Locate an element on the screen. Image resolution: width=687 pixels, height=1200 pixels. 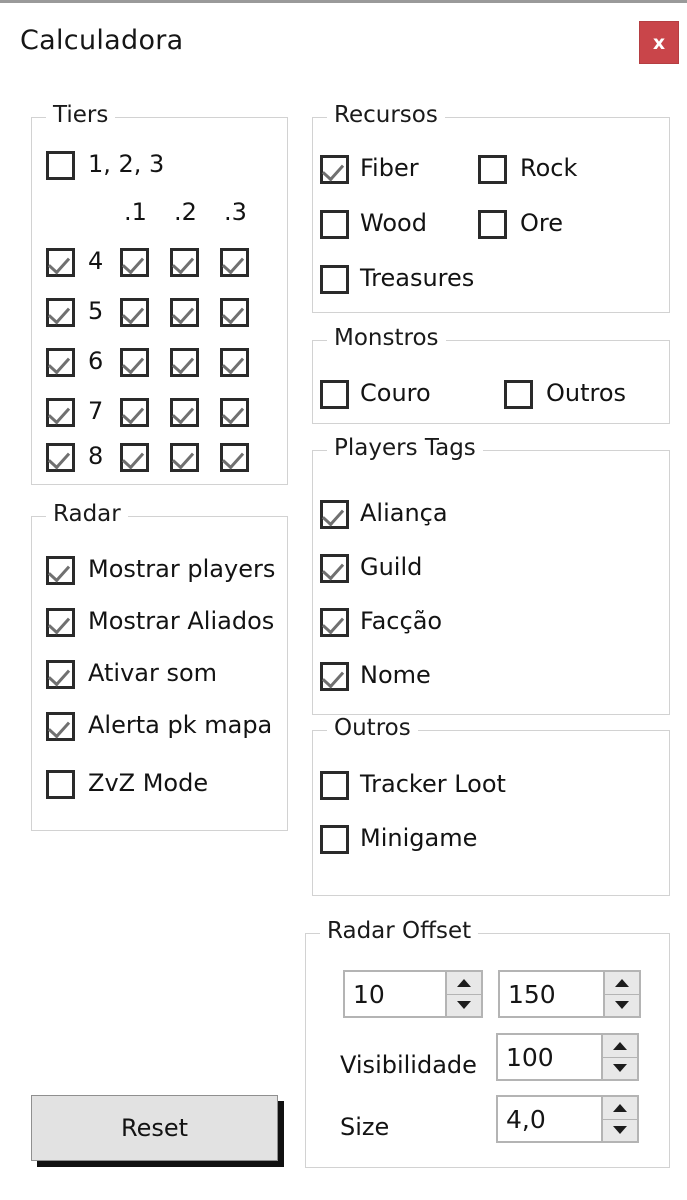
monstros-outros-checkbox is located at coordinates (518, 394).